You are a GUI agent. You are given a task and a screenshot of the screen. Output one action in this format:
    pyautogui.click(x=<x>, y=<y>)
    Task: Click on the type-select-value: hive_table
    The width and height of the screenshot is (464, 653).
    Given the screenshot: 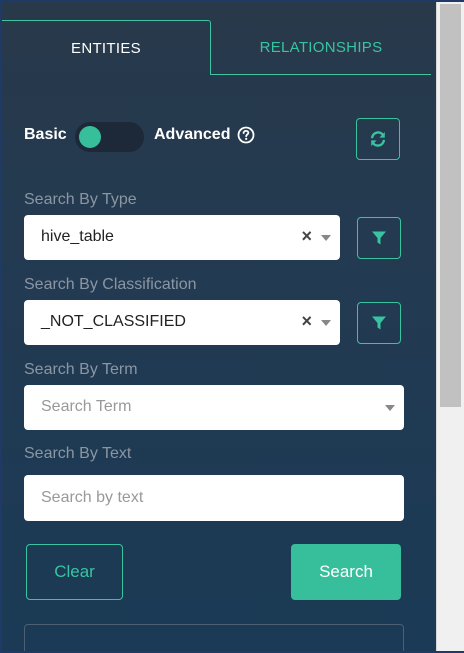 What is the action you would take?
    pyautogui.click(x=77, y=236)
    